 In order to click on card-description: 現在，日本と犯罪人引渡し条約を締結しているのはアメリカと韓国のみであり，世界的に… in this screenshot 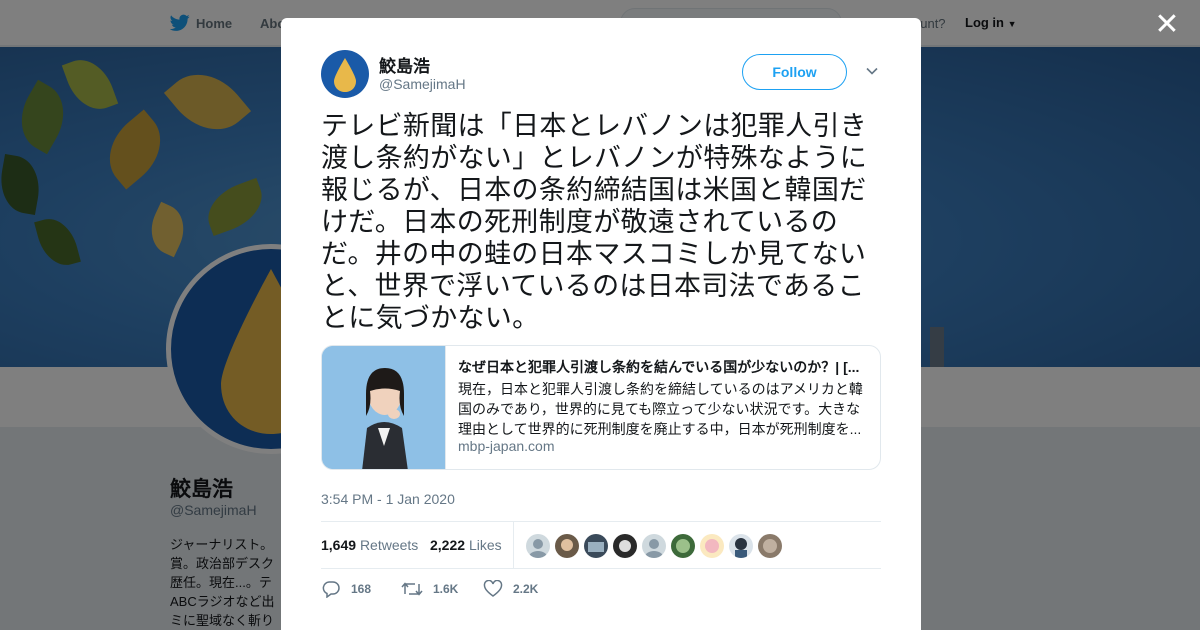, I will do `click(660, 409)`.